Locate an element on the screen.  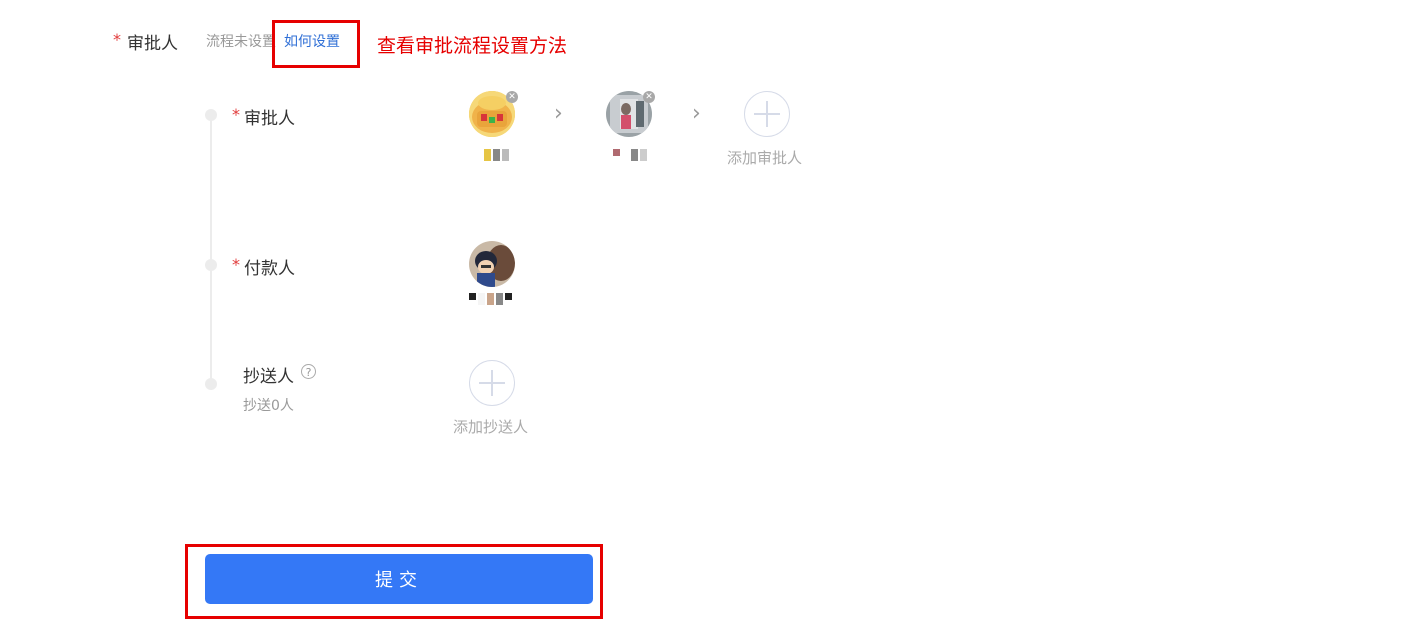
add-approver-label: 添加审批人 is located at coordinates (764, 157).